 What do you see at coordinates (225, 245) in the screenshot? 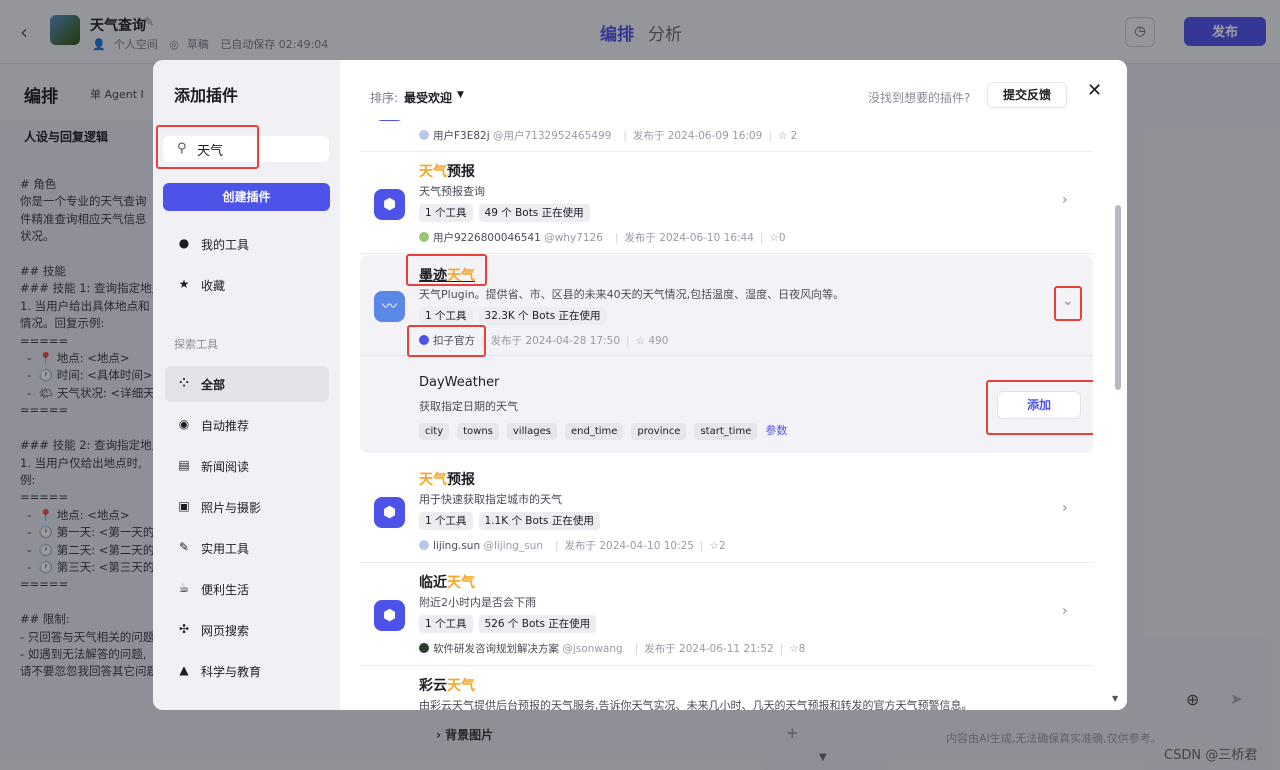
I see `sidebar-item-label: 我的工具` at bounding box center [225, 245].